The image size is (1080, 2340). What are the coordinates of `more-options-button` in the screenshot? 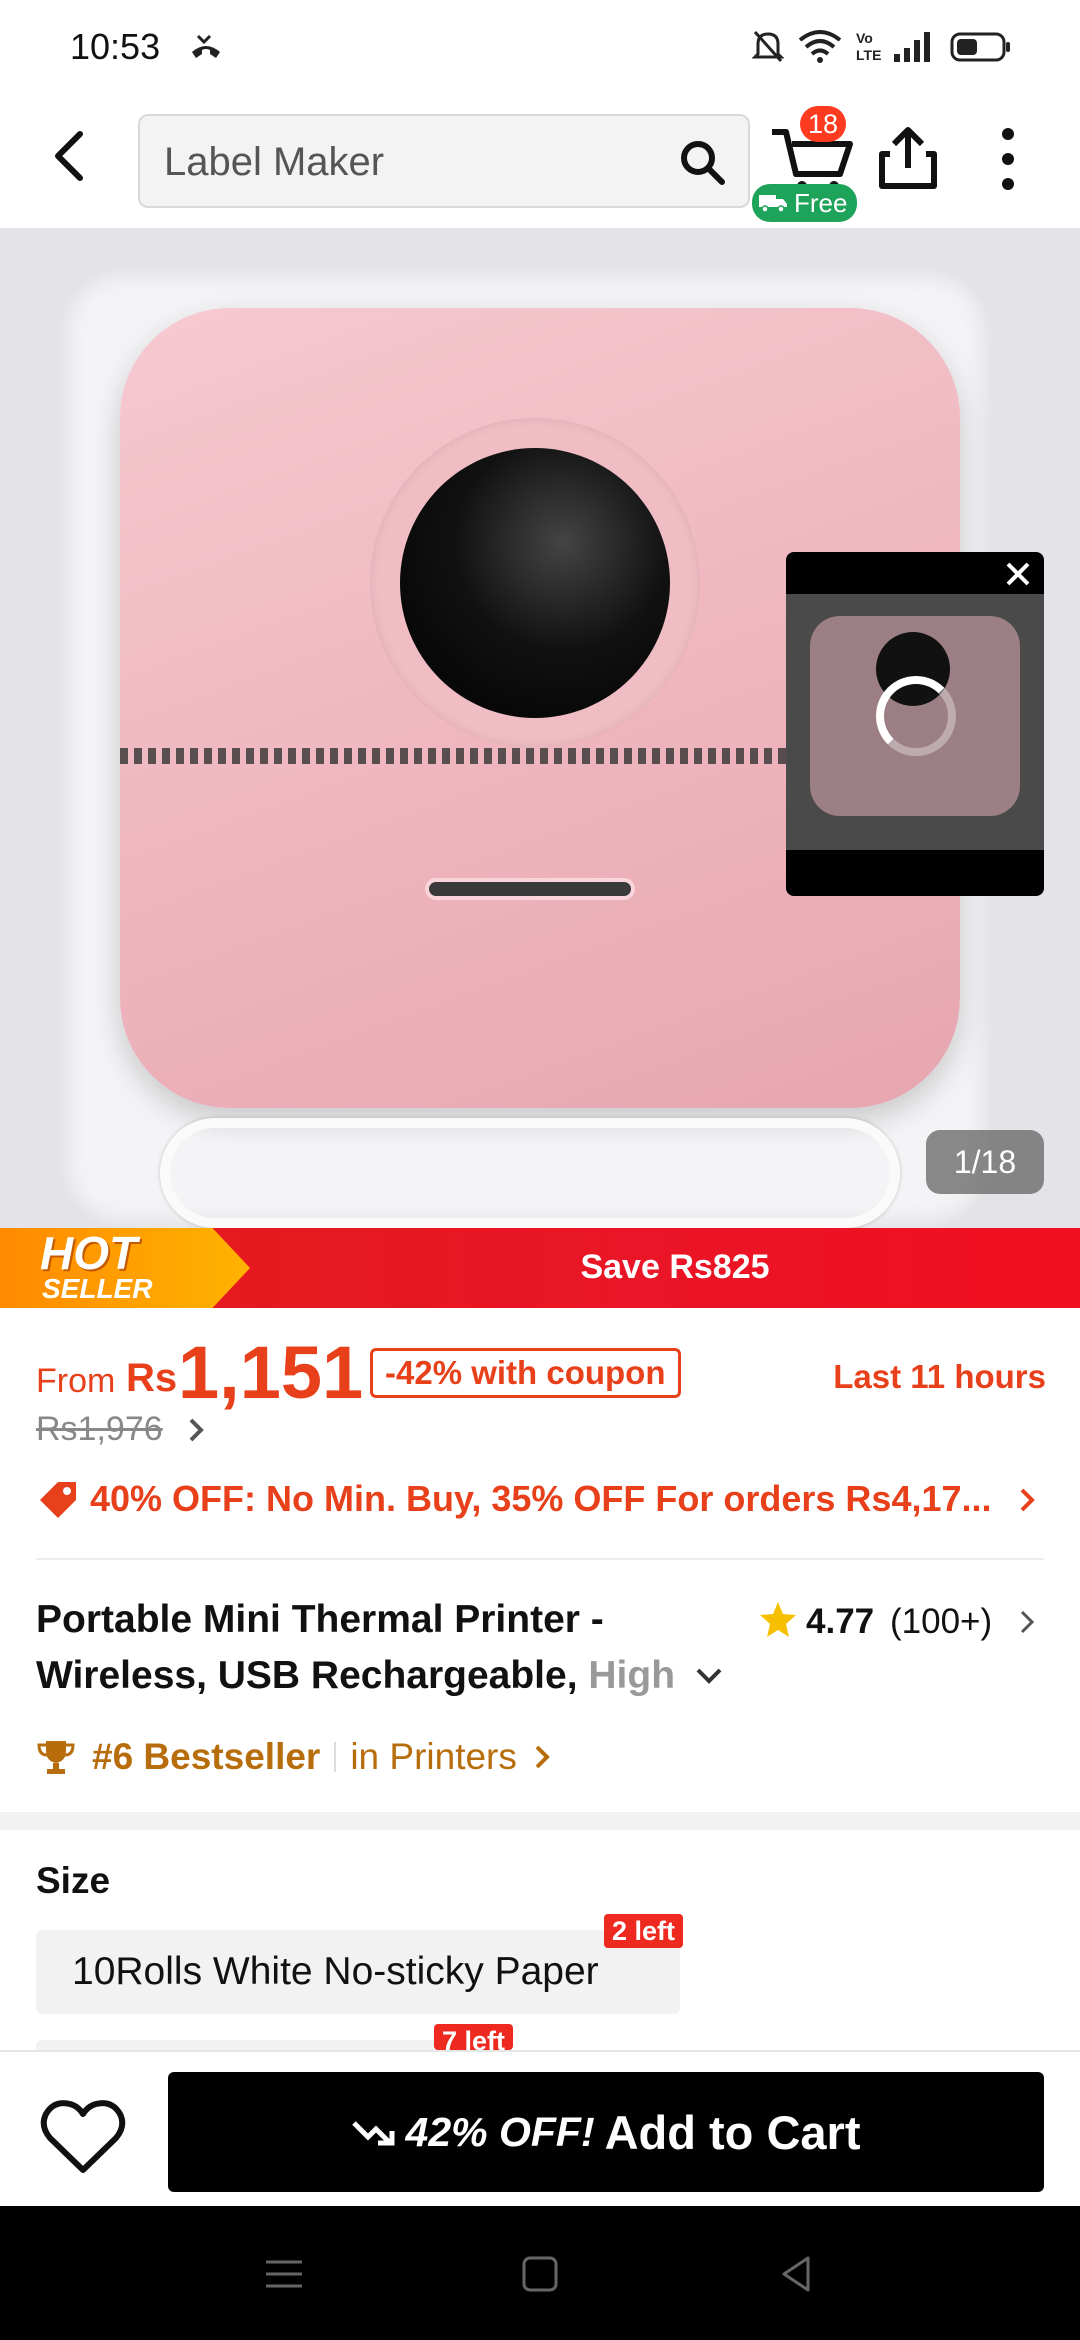 It's located at (1008, 159).